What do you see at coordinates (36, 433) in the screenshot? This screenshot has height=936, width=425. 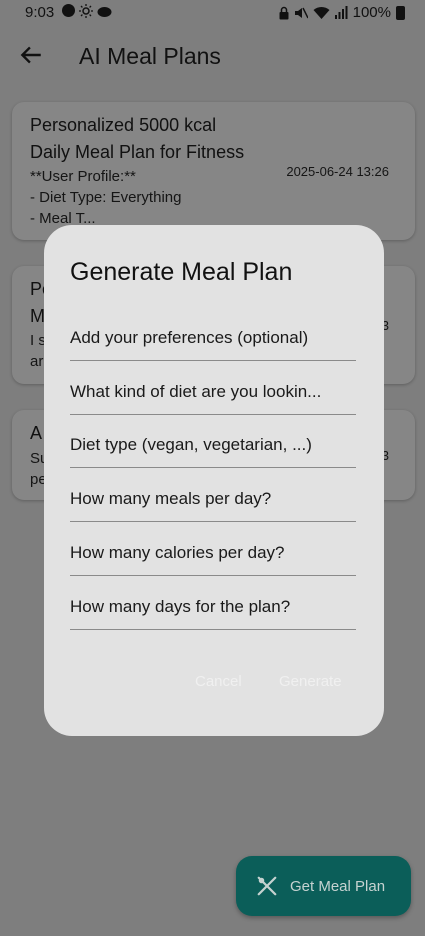 I see `card-title-line1: A` at bounding box center [36, 433].